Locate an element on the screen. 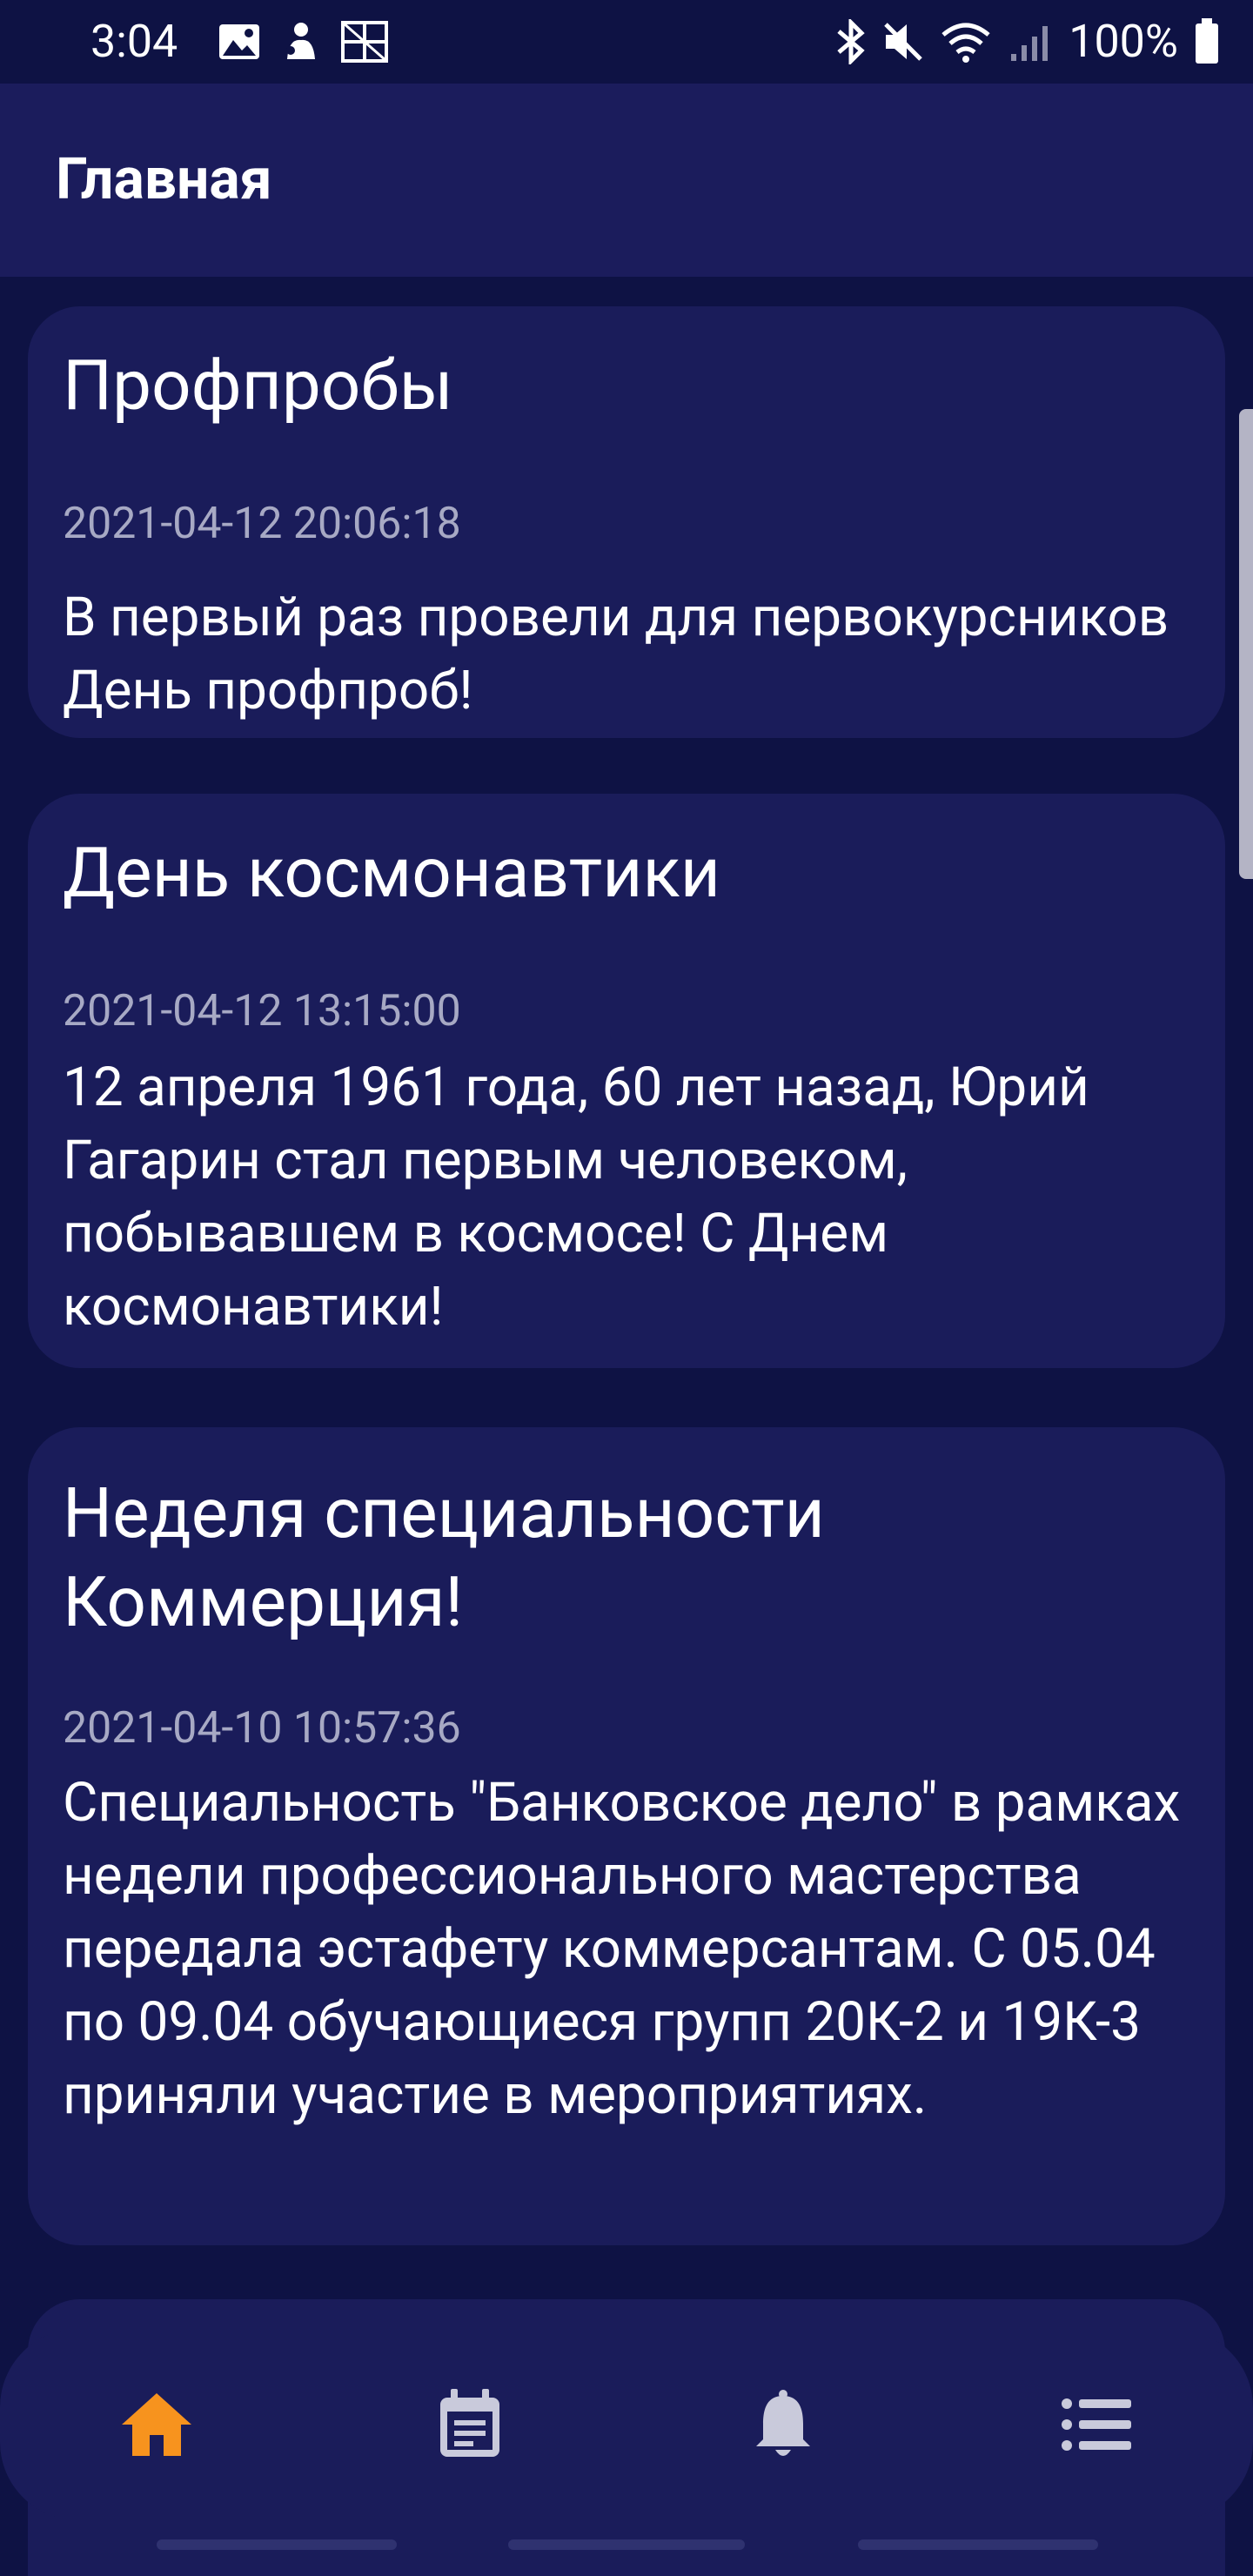 This screenshot has width=1253, height=2576. list-icon is located at coordinates (1096, 2424).